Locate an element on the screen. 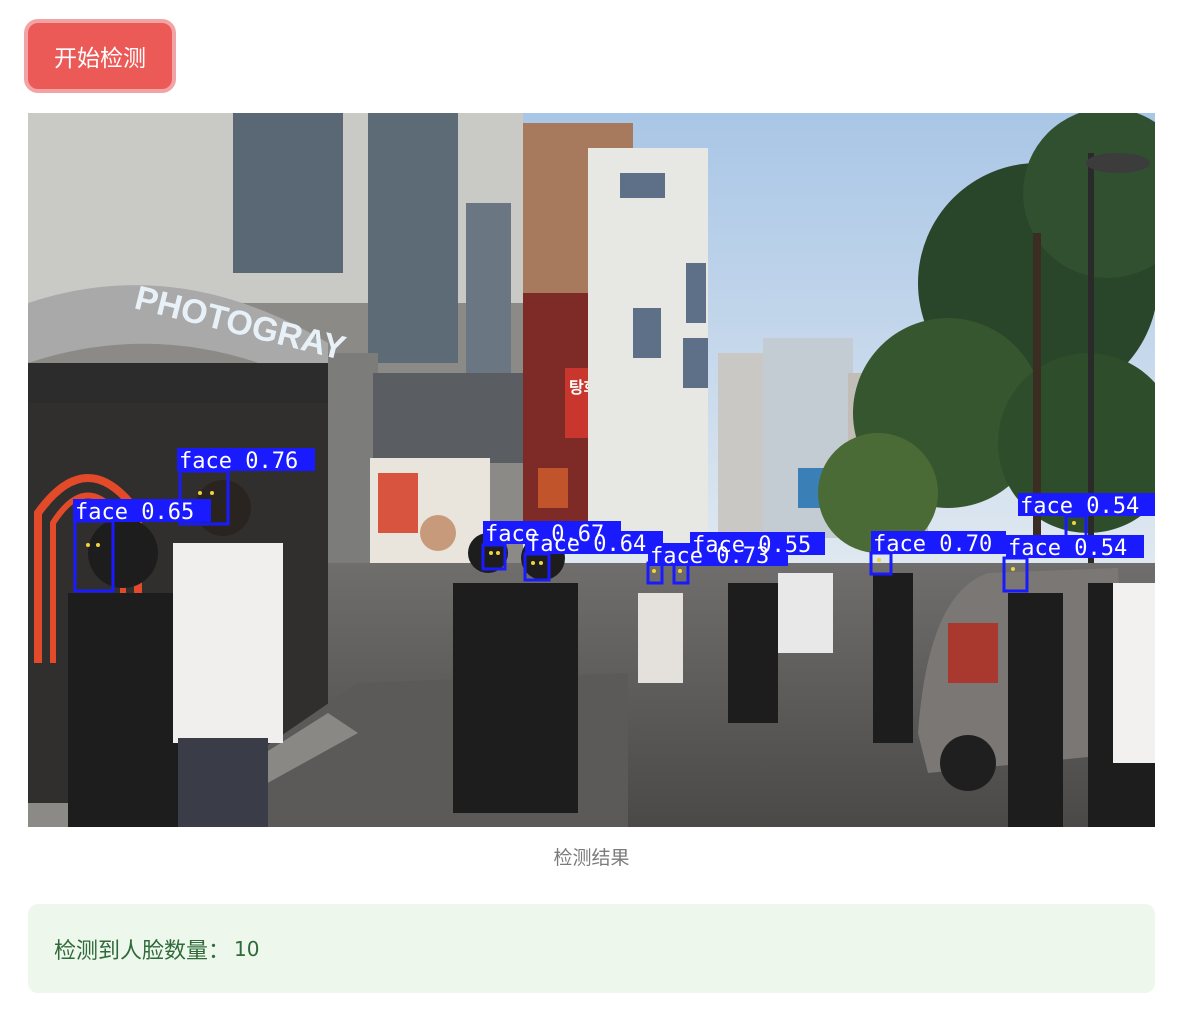  detection-label: face 0.65 is located at coordinates (134, 512).